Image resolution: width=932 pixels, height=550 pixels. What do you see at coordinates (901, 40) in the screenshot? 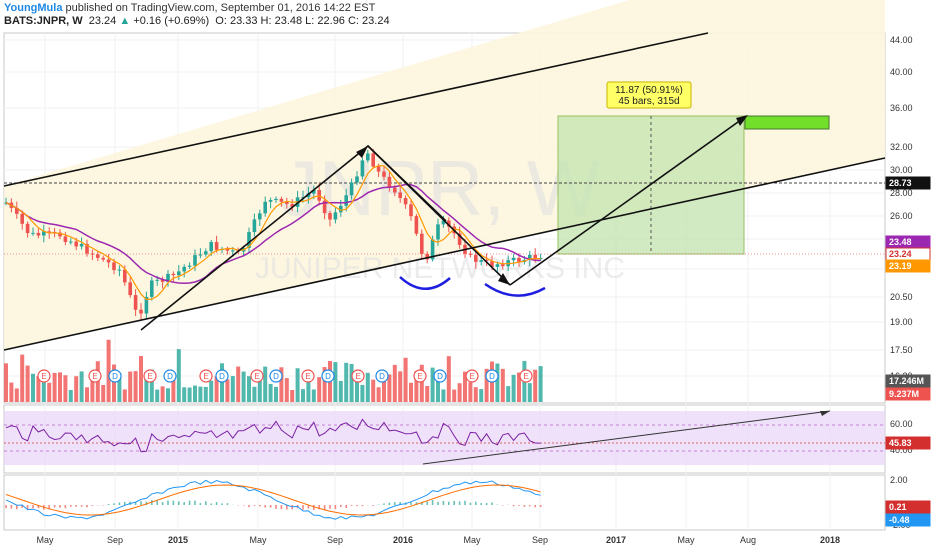
I see `price-tick: 44.00` at bounding box center [901, 40].